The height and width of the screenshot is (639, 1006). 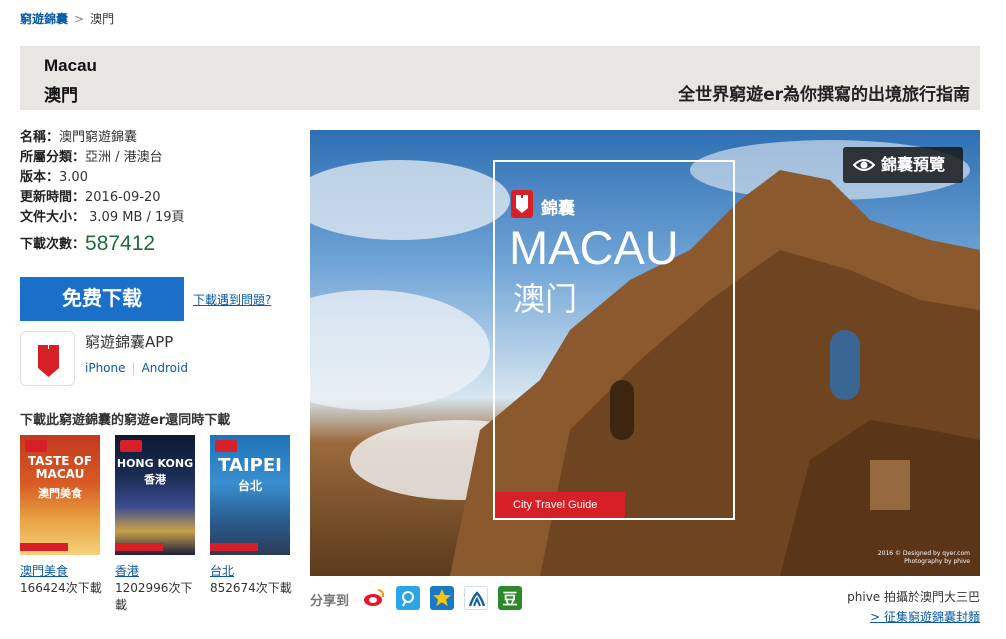 I want to click on info-value: 3.09 MB / 19頁, so click(x=135, y=217).